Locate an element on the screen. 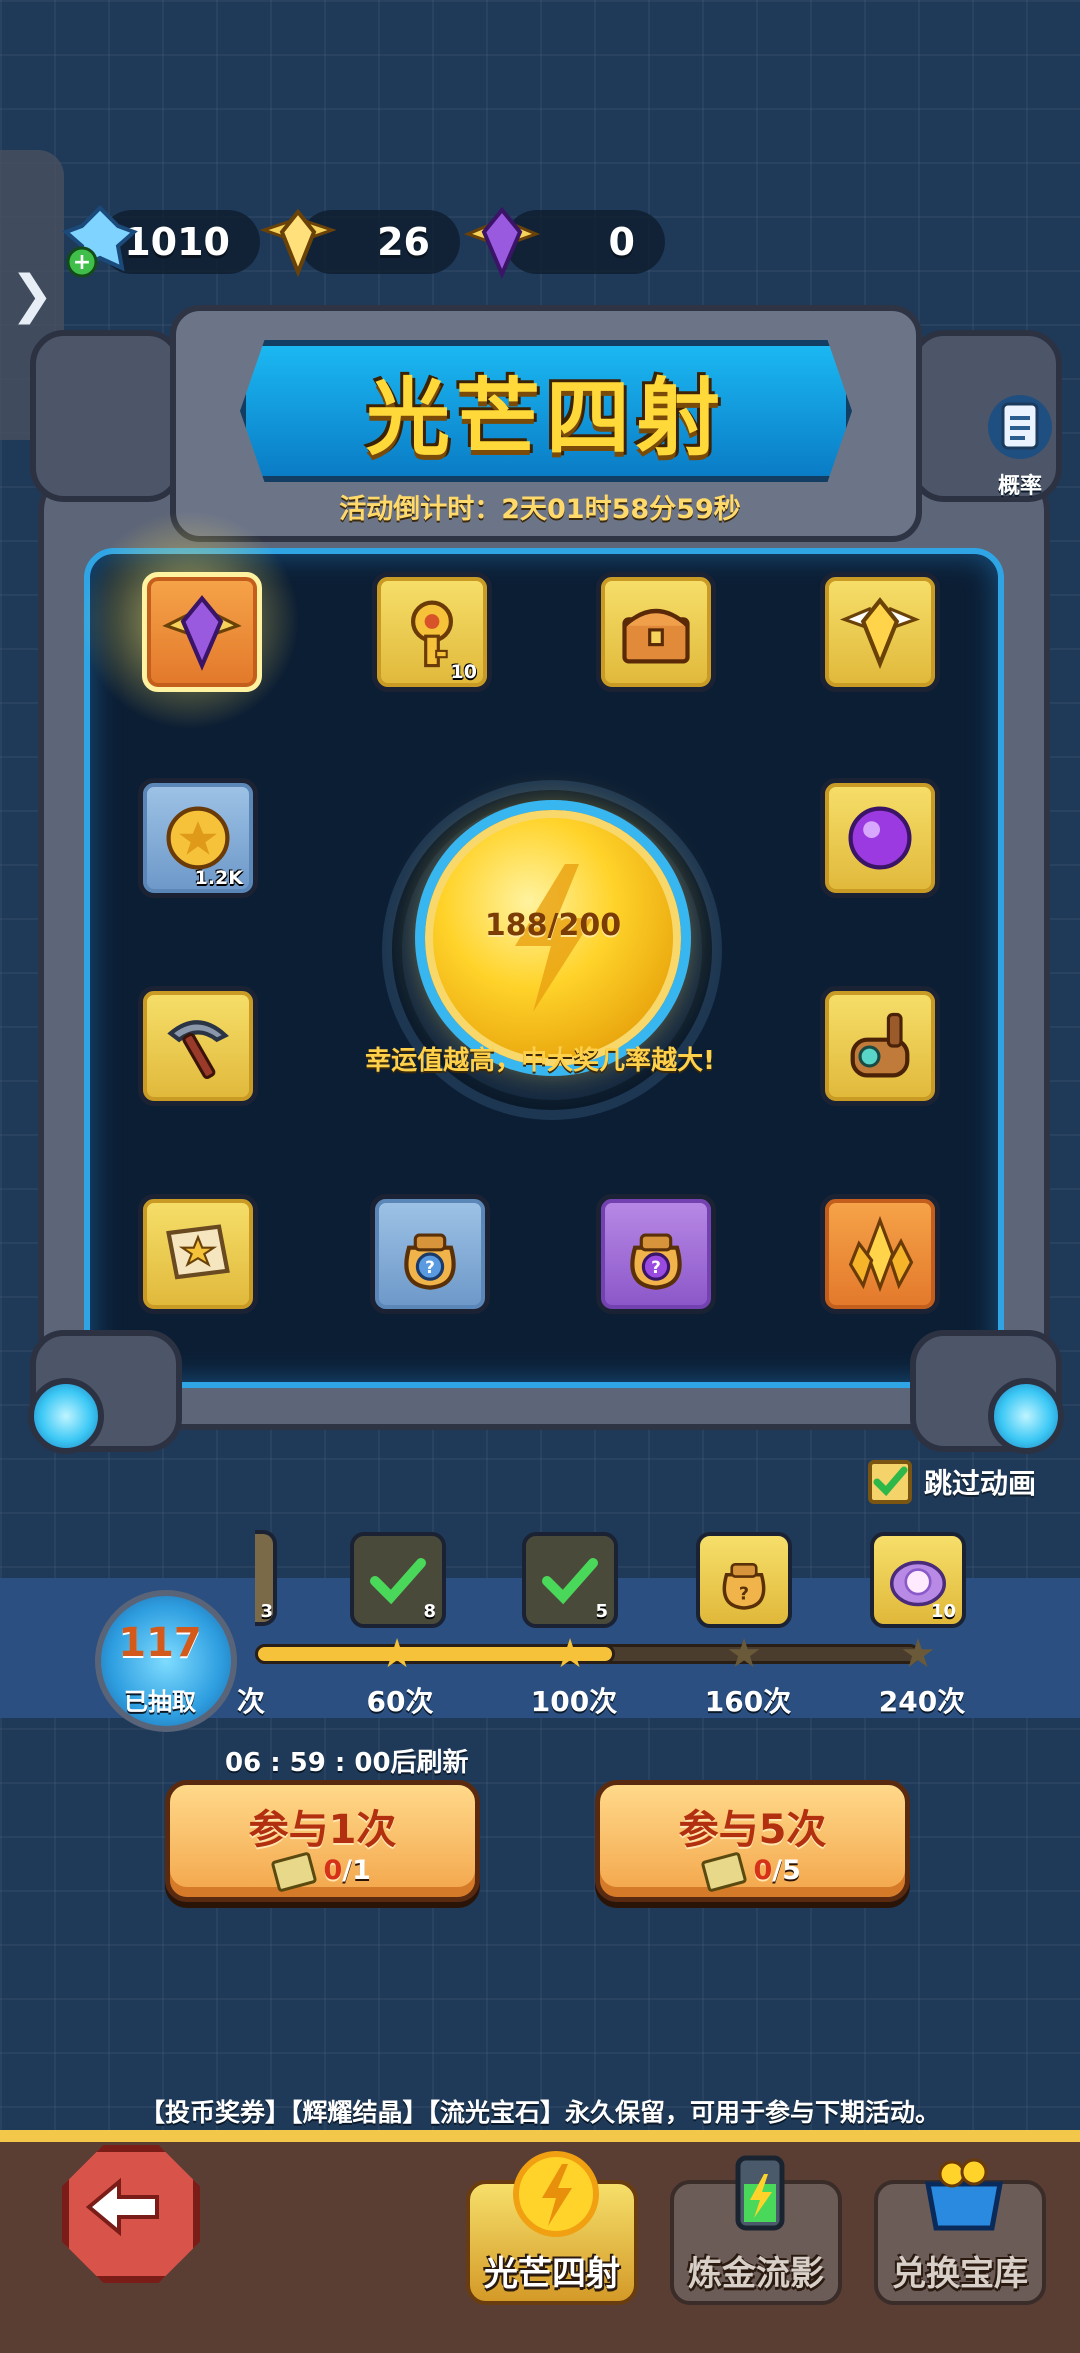 The height and width of the screenshot is (2353, 1080). currency-notice: 【投币奖券】【辉耀结晶】【流光宝石】永久保留，可用于参与下期活动。 is located at coordinates (539, 2112).